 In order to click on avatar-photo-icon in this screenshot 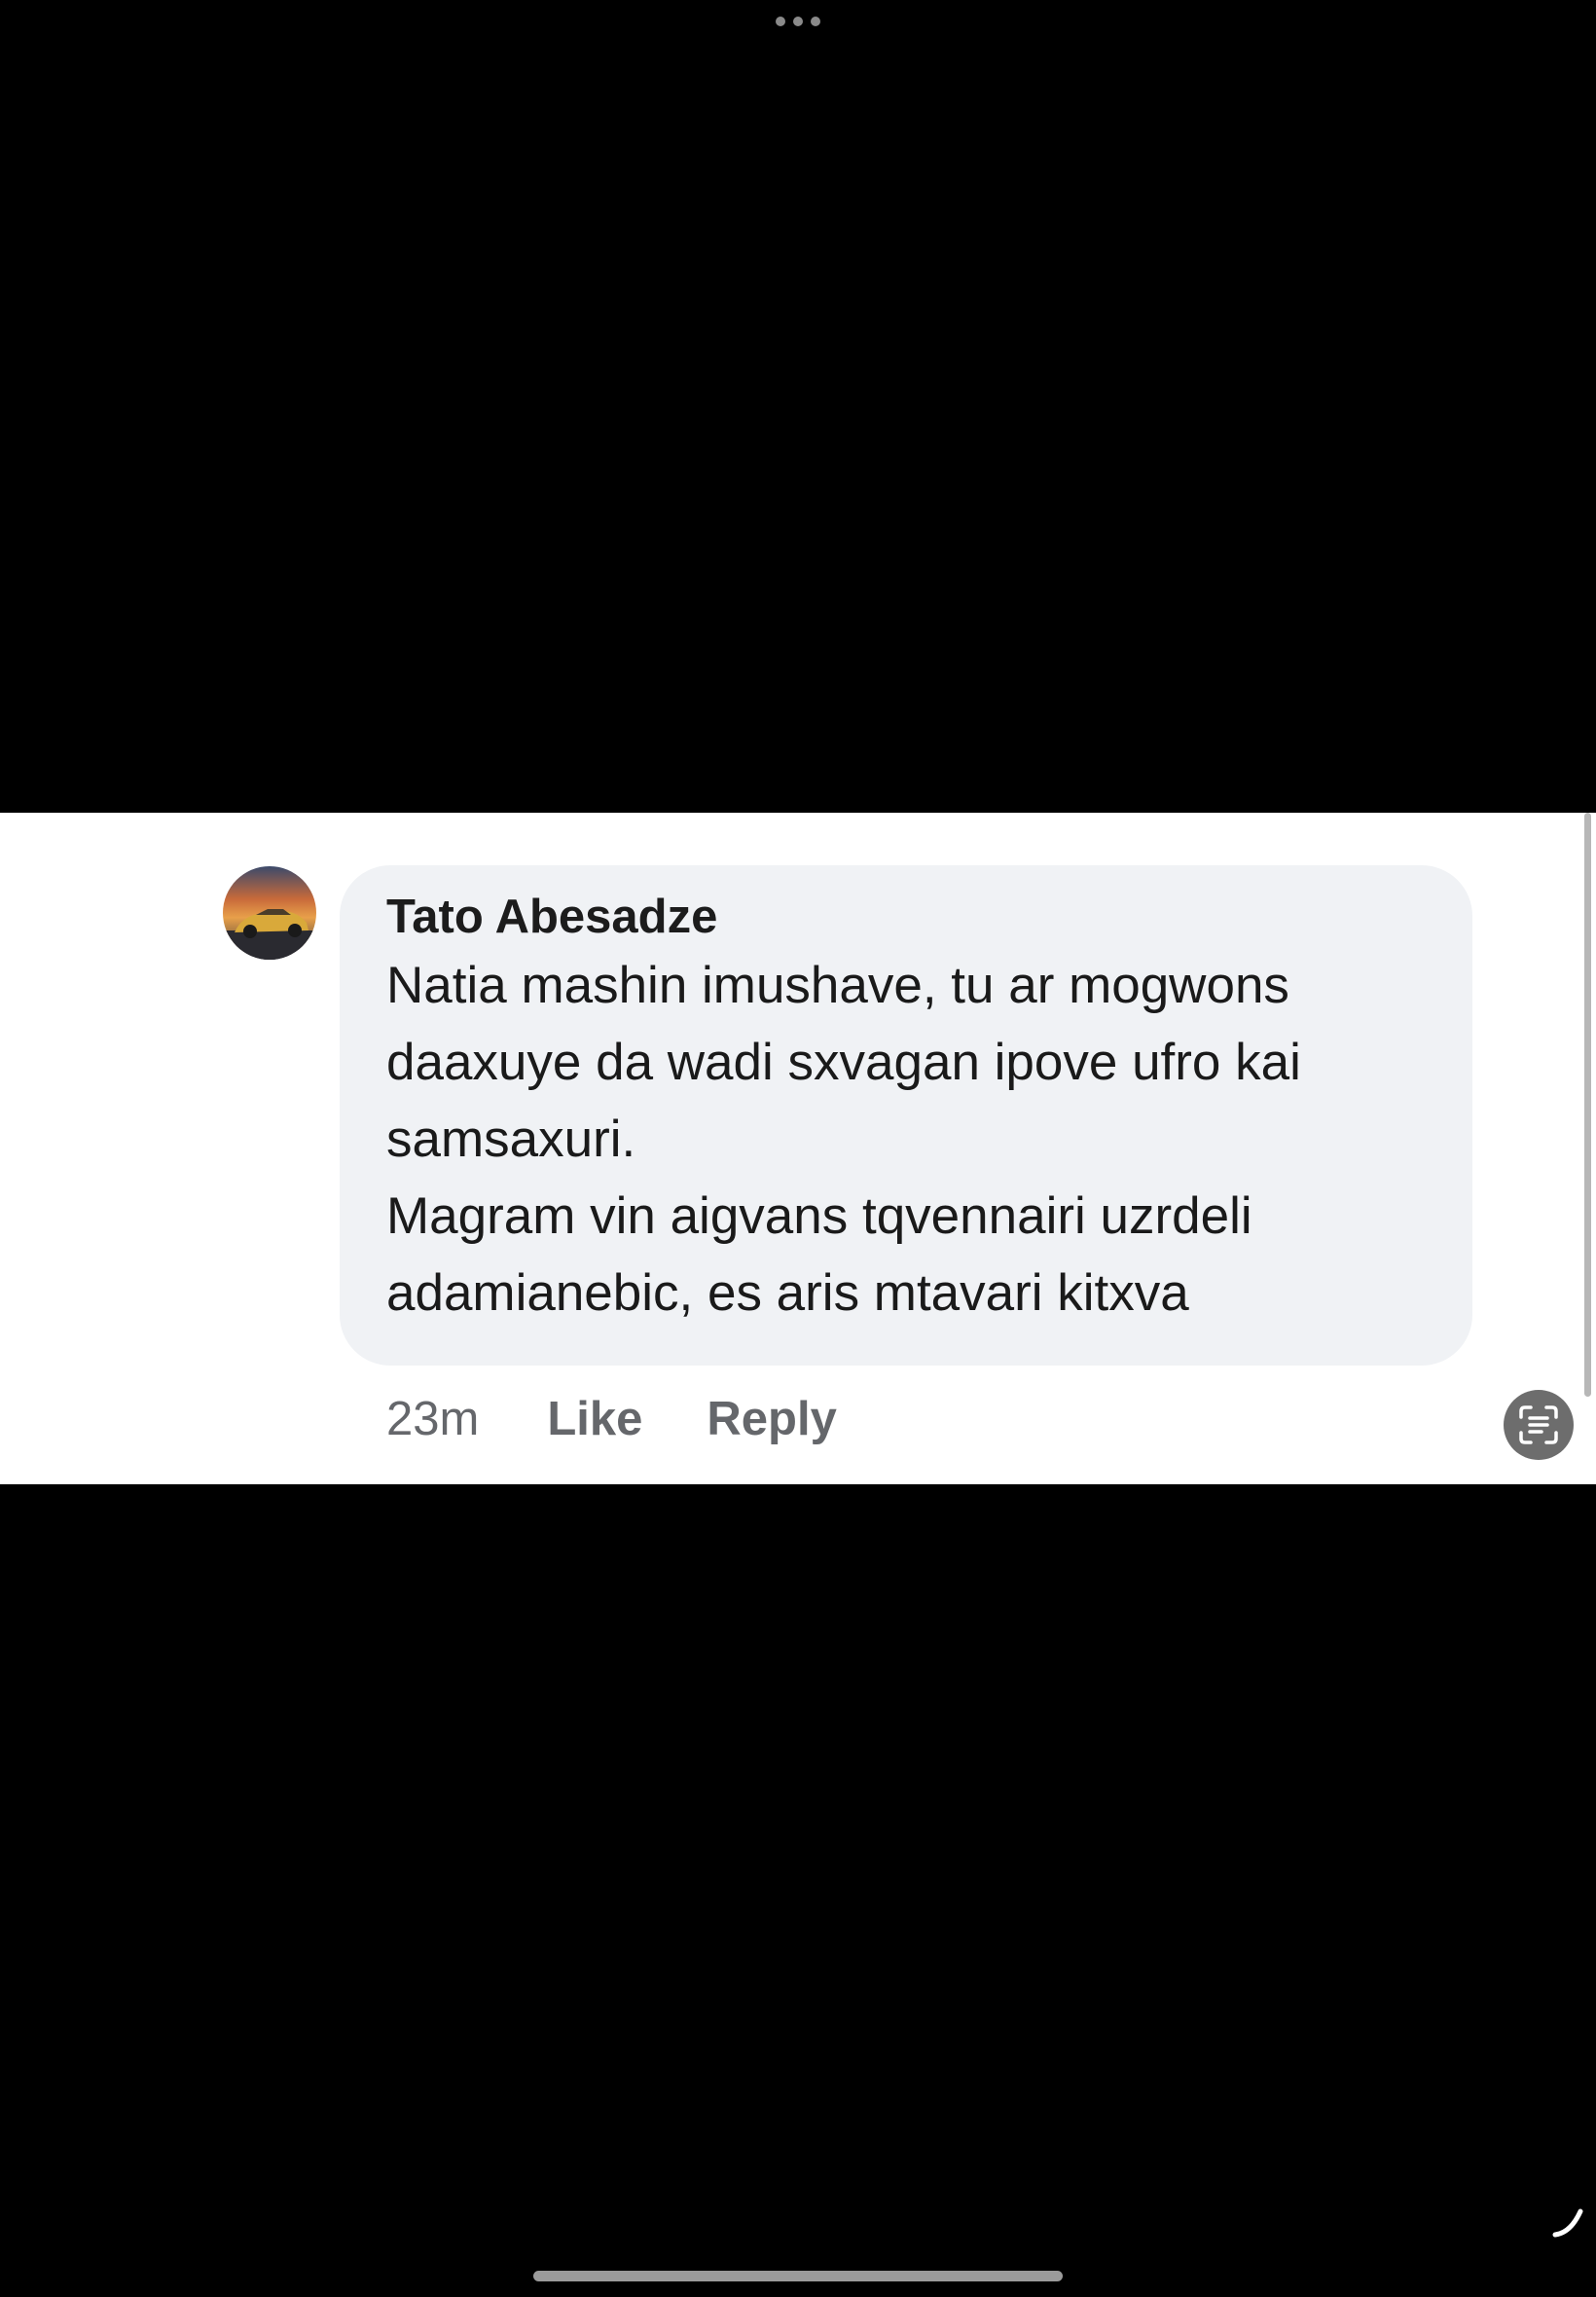, I will do `click(269, 913)`.